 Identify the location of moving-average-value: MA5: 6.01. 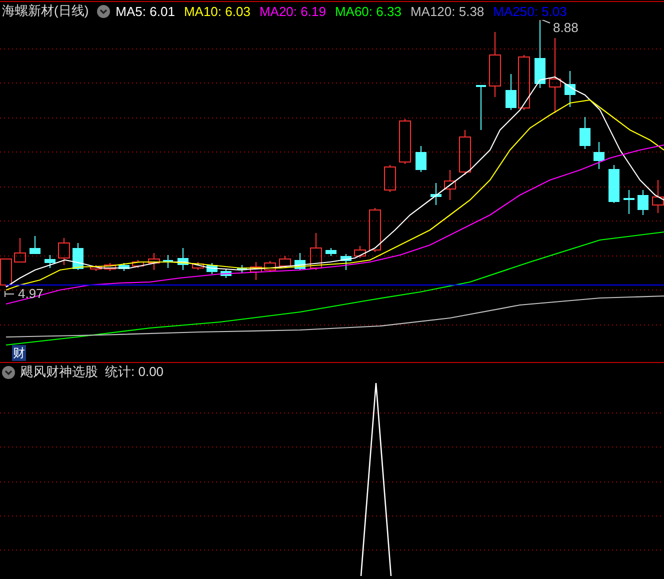
(145, 11).